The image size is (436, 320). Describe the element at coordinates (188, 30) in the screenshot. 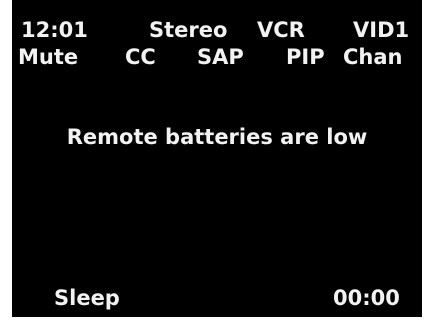

I see `audio-mode-indicator: Stereo` at that location.